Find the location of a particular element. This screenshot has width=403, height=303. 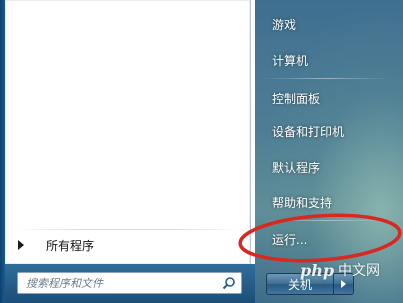

search-icon is located at coordinates (229, 283).